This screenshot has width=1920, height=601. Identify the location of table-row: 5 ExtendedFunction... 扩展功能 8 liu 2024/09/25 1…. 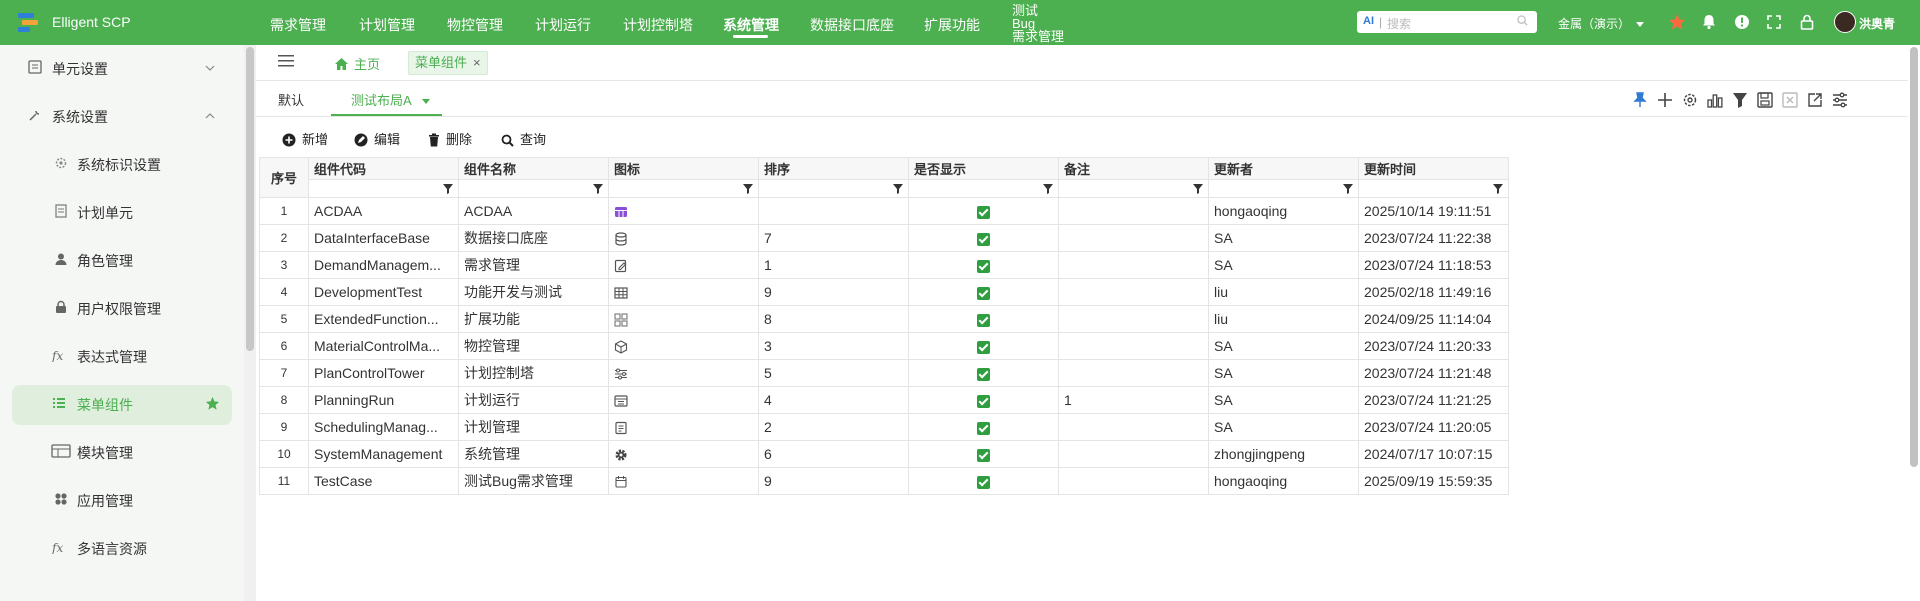
(884, 319).